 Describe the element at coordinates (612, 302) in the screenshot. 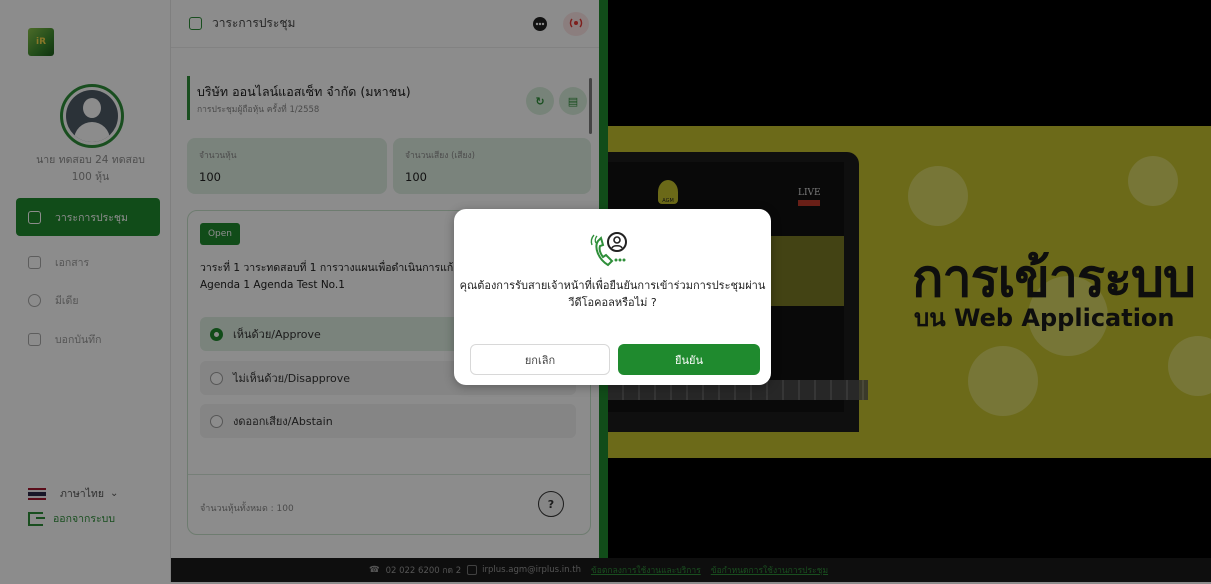

I see `dialog-message-line2: วีดีโอคอลหรือไม่ ?` at that location.